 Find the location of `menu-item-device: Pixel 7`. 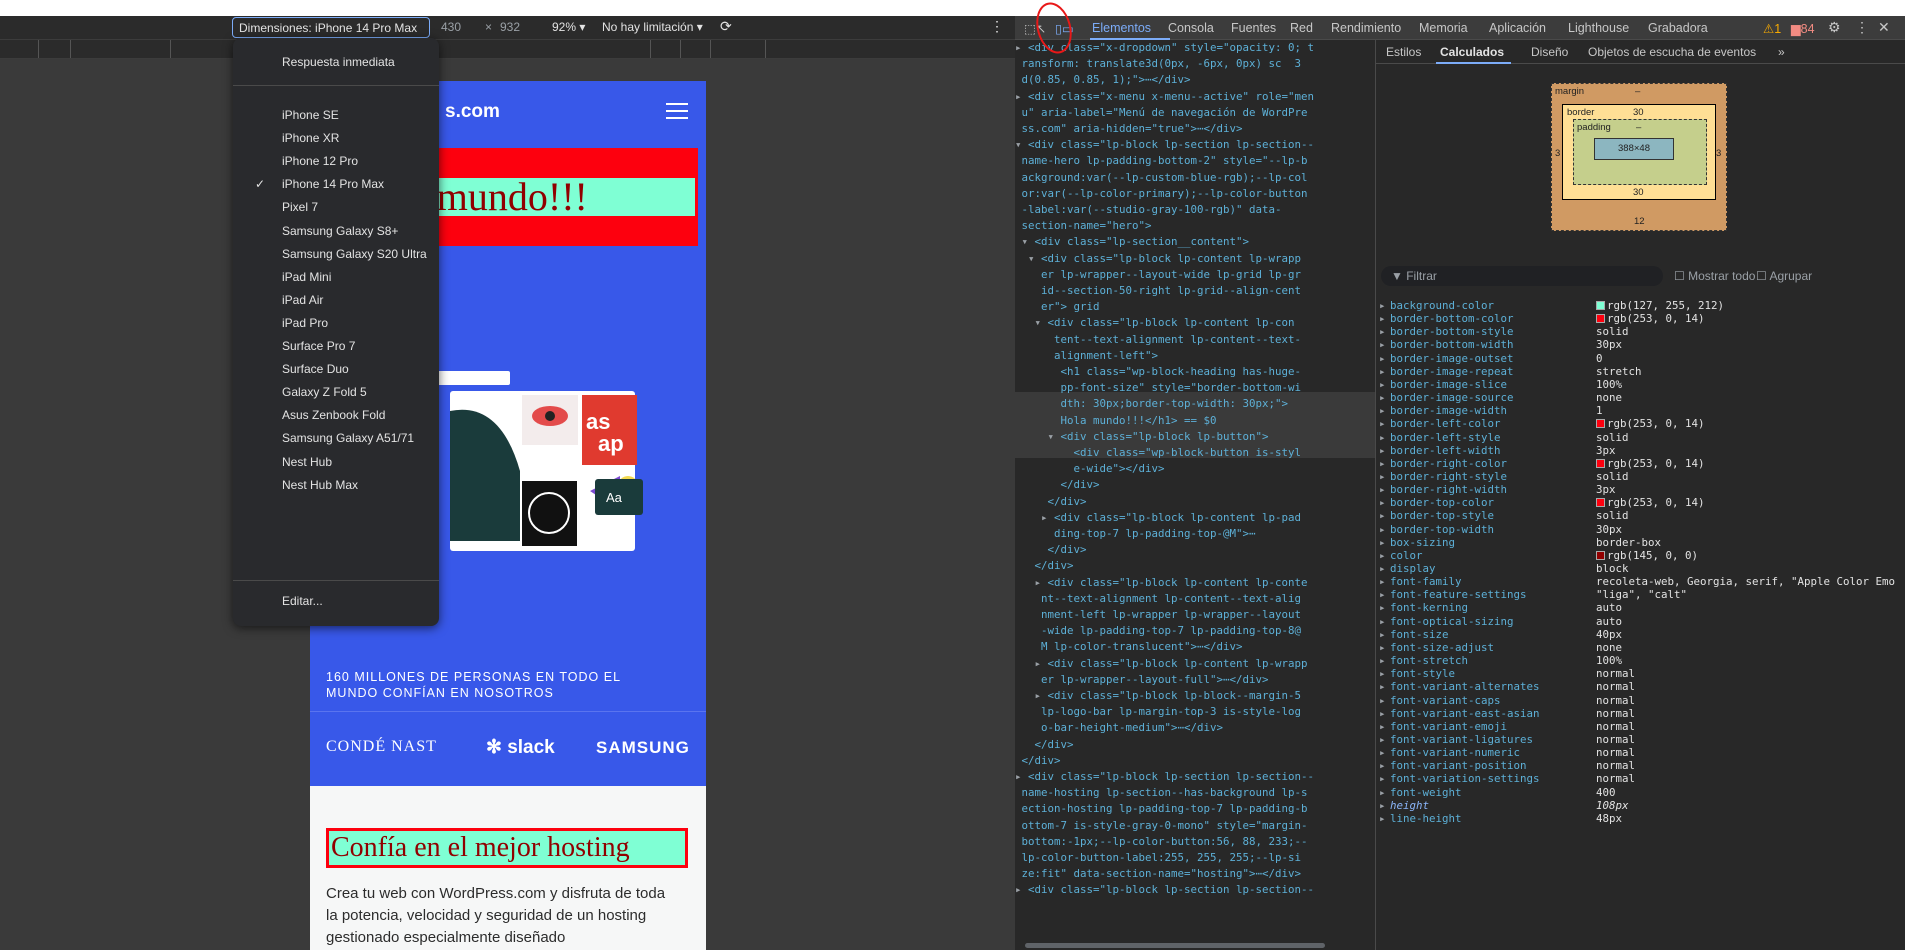

menu-item-device: Pixel 7 is located at coordinates (300, 207).